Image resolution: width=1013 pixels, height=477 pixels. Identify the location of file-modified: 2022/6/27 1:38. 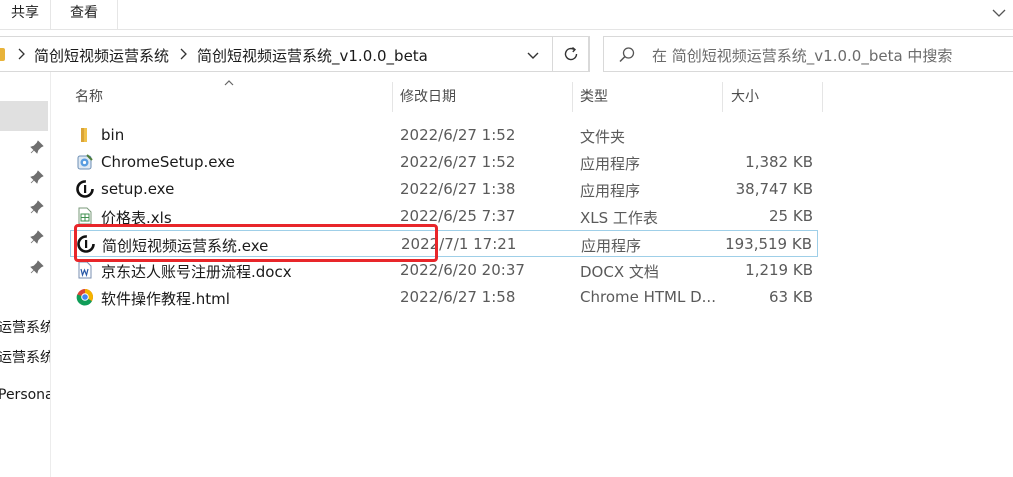
(458, 189).